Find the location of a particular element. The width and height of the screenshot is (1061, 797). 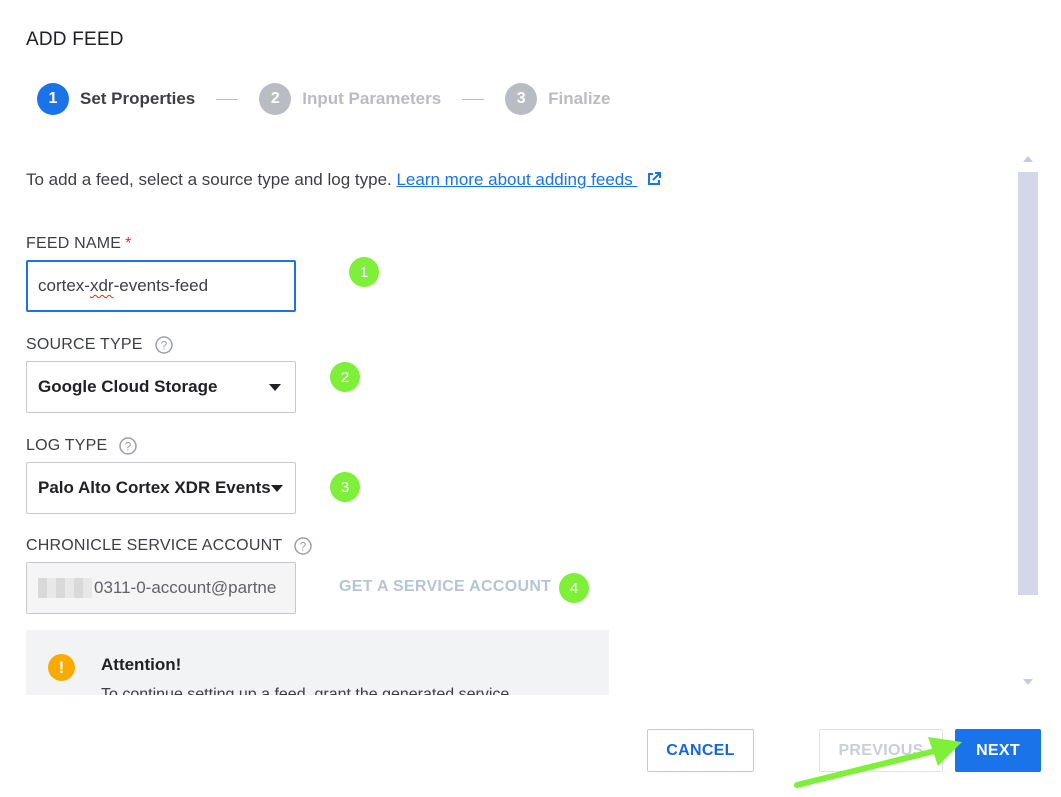

log-type-value: Palo Alto Cortex XDR Events is located at coordinates (154, 487).